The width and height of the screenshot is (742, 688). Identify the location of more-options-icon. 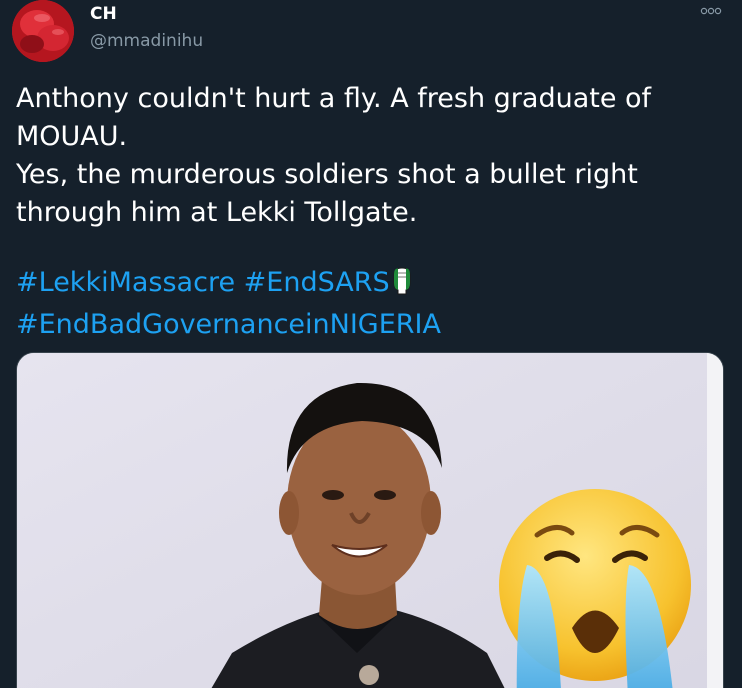
(711, 12).